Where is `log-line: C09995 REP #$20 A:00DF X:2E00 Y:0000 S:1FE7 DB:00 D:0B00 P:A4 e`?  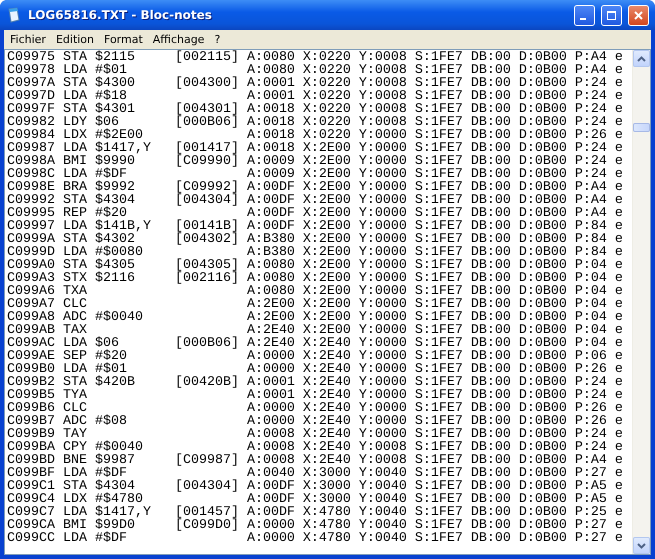
log-line: C09995 REP #$20 A:00DF X:2E00 Y:0000 S:1FE7 DB:00 D:0B00 P:A4 e is located at coordinates (315, 213).